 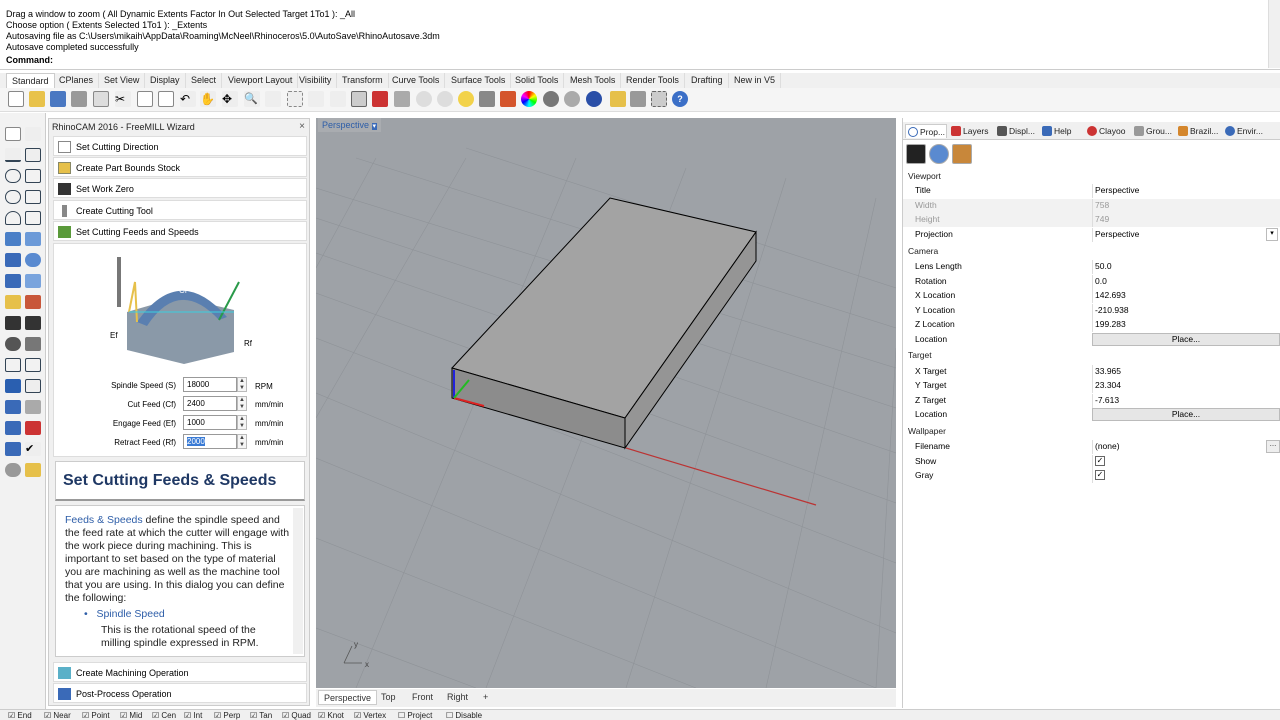 I want to click on tab-render-tools: Render Tools, so click(x=653, y=80).